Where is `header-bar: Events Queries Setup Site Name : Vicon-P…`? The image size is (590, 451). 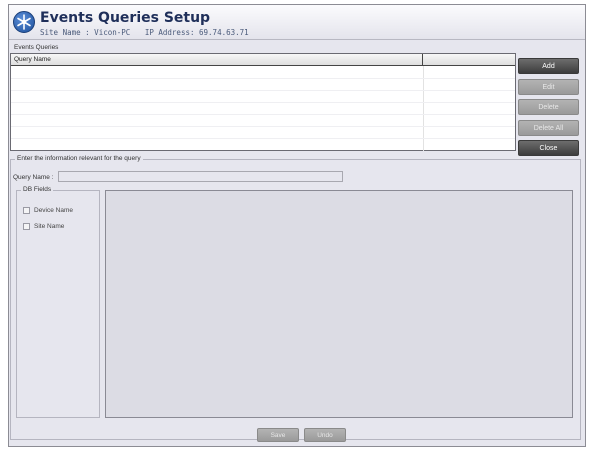 header-bar: Events Queries Setup Site Name : Vicon-P… is located at coordinates (297, 22).